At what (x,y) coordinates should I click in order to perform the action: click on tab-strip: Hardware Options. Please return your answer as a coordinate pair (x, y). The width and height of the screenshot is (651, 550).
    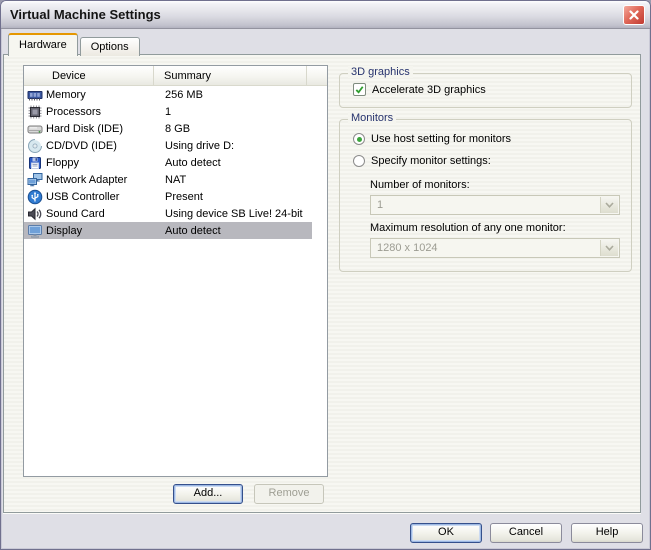
    Looking at the image, I should click on (75, 44).